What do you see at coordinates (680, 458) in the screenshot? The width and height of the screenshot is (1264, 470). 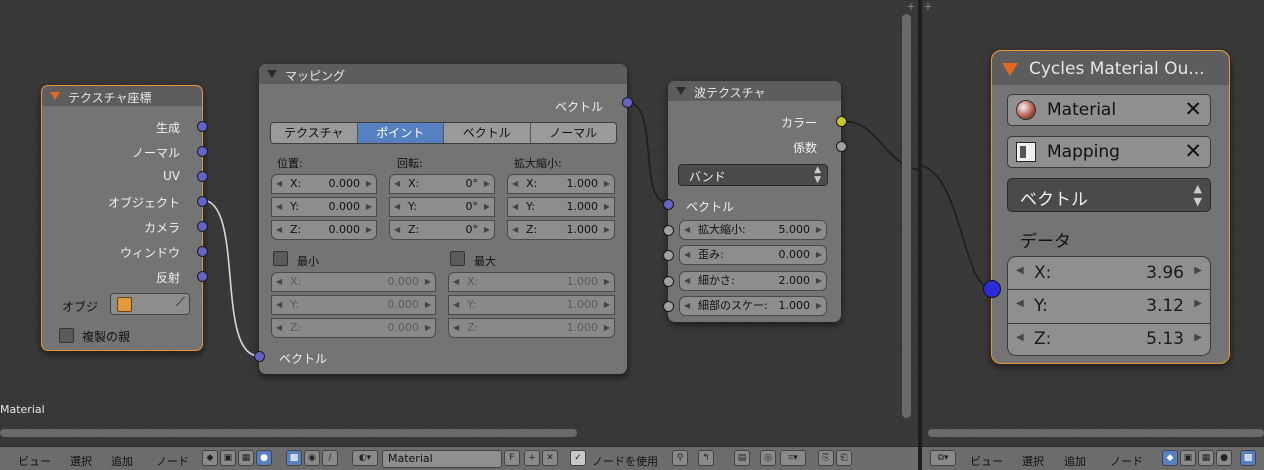 I see `pin-icon: ⚲` at bounding box center [680, 458].